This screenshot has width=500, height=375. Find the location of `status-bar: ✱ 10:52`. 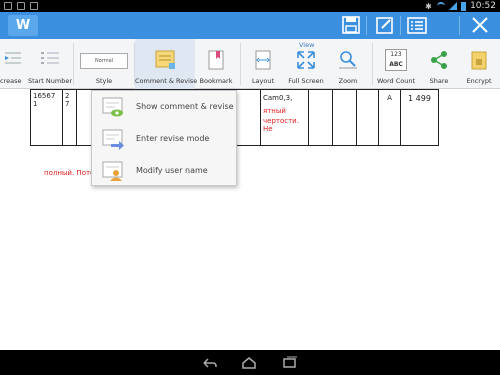

status-bar: ✱ 10:52 is located at coordinates (250, 6).